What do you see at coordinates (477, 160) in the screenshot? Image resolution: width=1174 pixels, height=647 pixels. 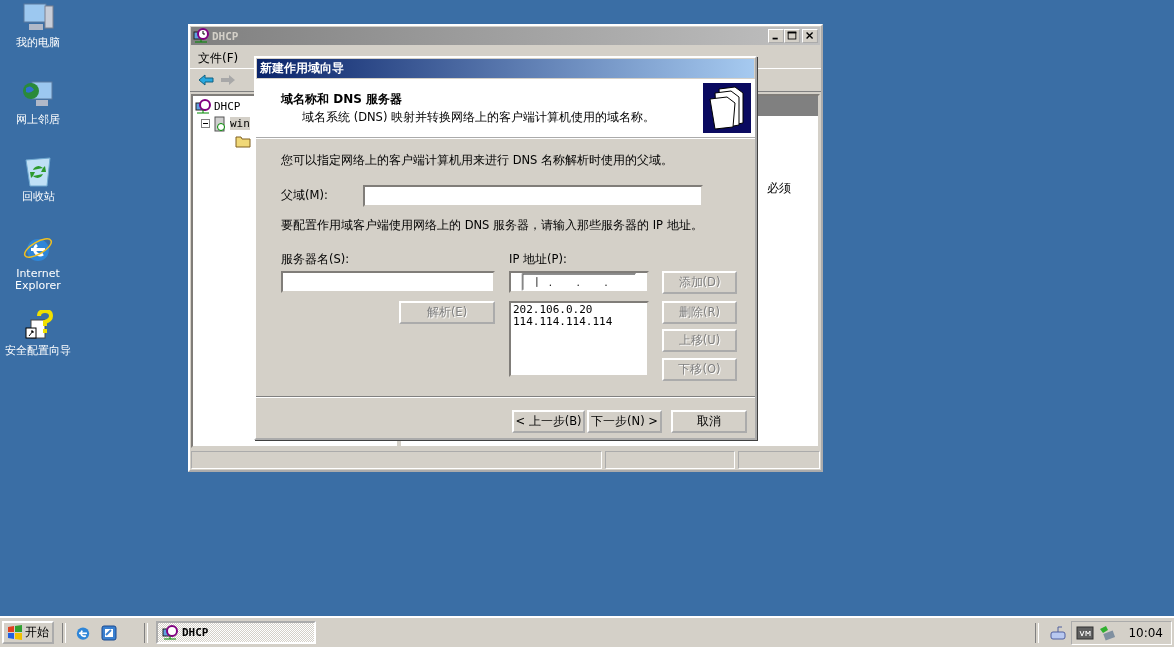 I see `intro-text: 您可以指定网络上的客户端计算机用来进行 DNS 名称解析时使用的父域。` at bounding box center [477, 160].